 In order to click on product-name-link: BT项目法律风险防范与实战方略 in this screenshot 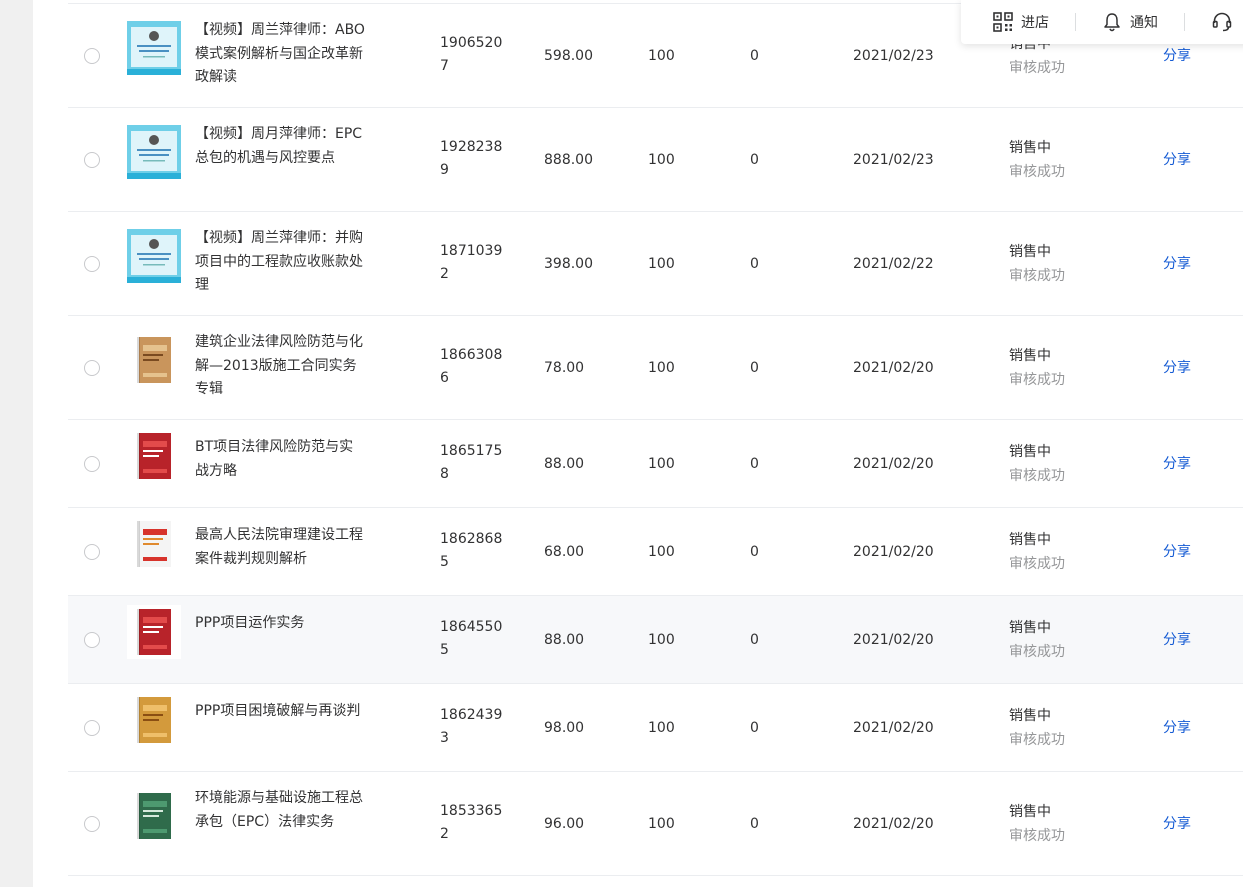, I will do `click(280, 459)`.